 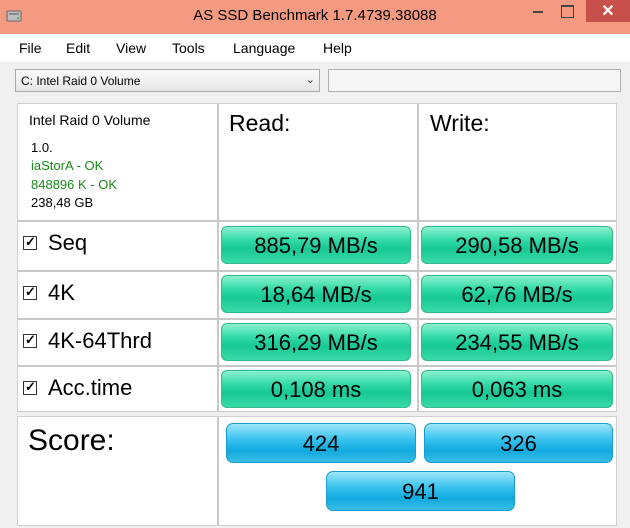 I want to click on total-score: 941, so click(x=420, y=491).